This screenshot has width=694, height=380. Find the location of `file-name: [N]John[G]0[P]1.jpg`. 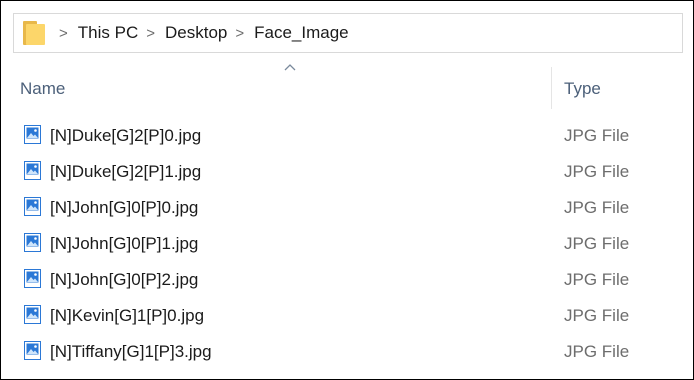

file-name: [N]John[G]0[P]1.jpg is located at coordinates (124, 243).